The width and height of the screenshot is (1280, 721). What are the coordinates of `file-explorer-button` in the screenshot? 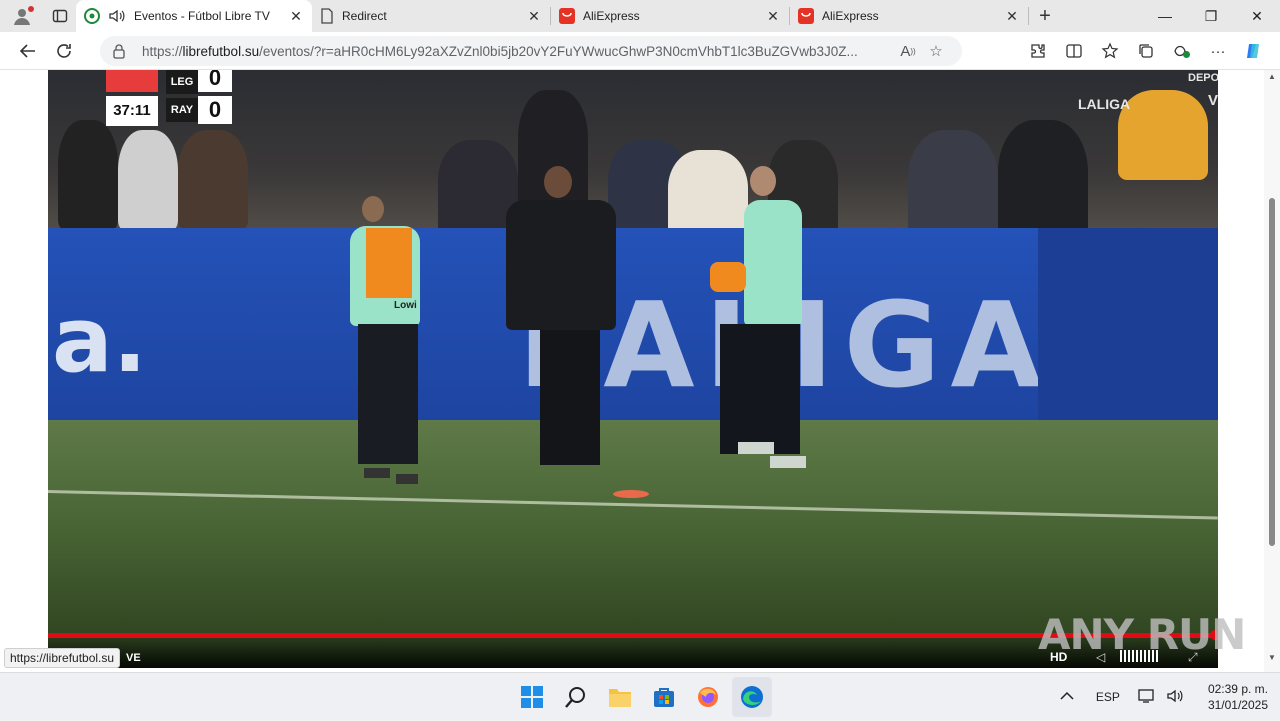 It's located at (620, 697).